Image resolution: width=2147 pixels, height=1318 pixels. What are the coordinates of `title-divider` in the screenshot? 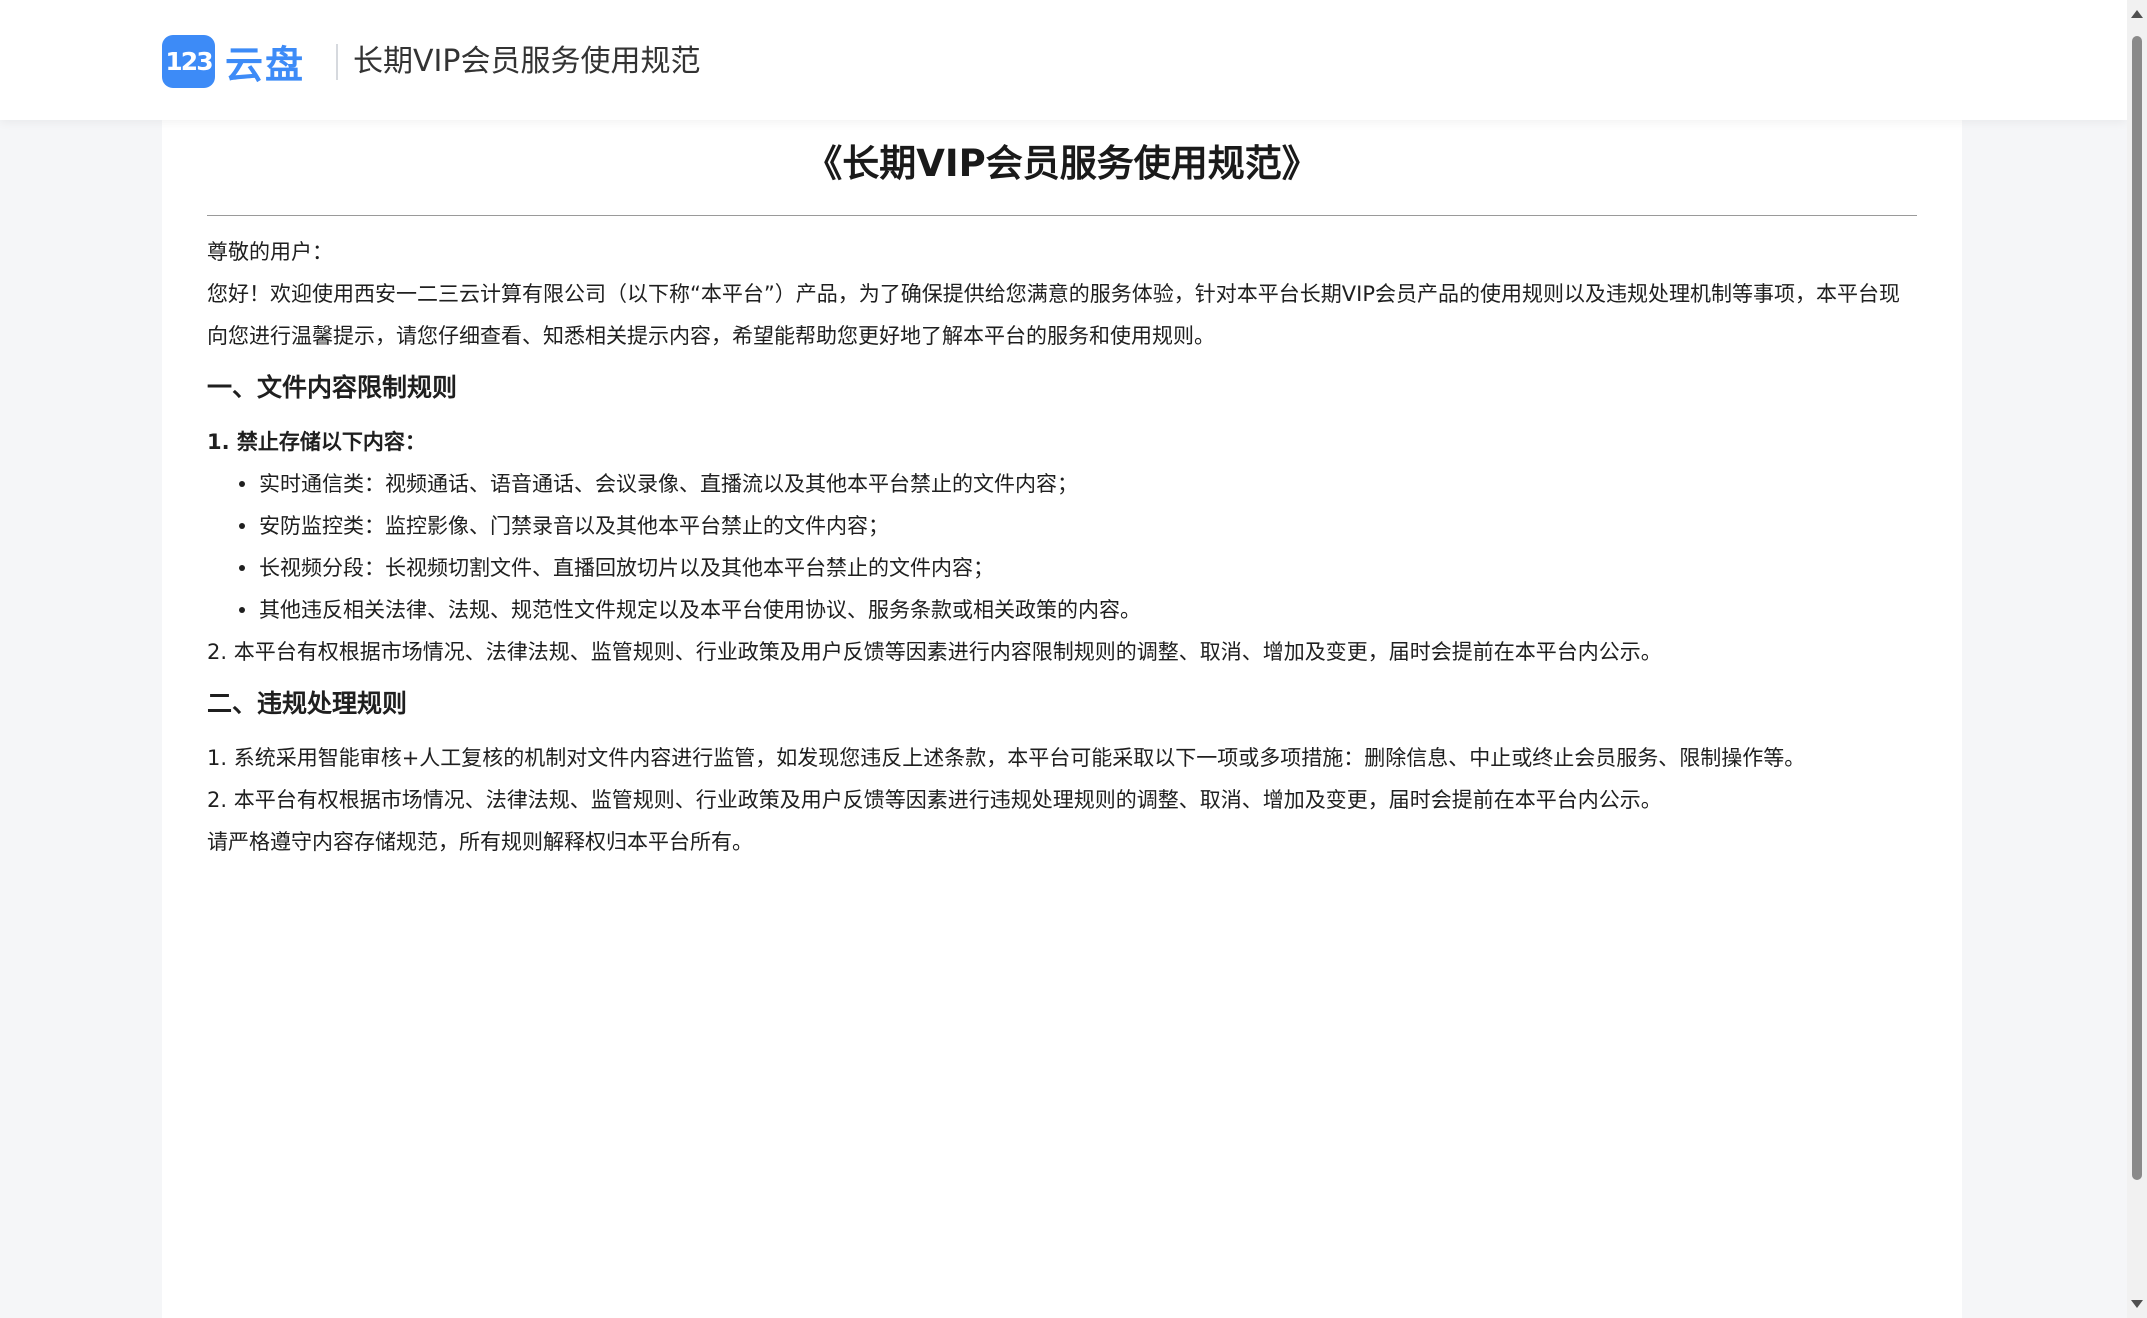 It's located at (1062, 215).